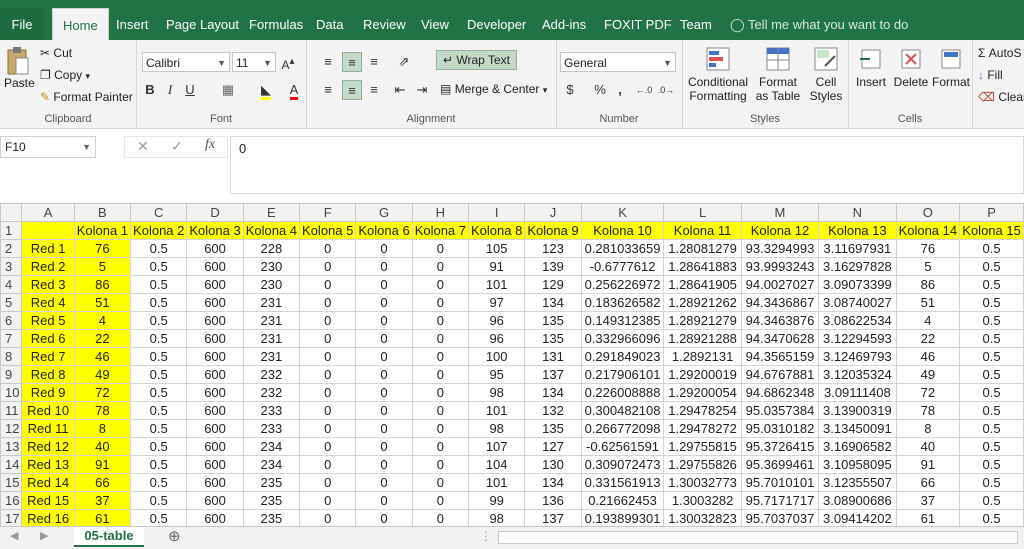  Describe the element at coordinates (553, 212) in the screenshot. I see `column-header: J` at that location.